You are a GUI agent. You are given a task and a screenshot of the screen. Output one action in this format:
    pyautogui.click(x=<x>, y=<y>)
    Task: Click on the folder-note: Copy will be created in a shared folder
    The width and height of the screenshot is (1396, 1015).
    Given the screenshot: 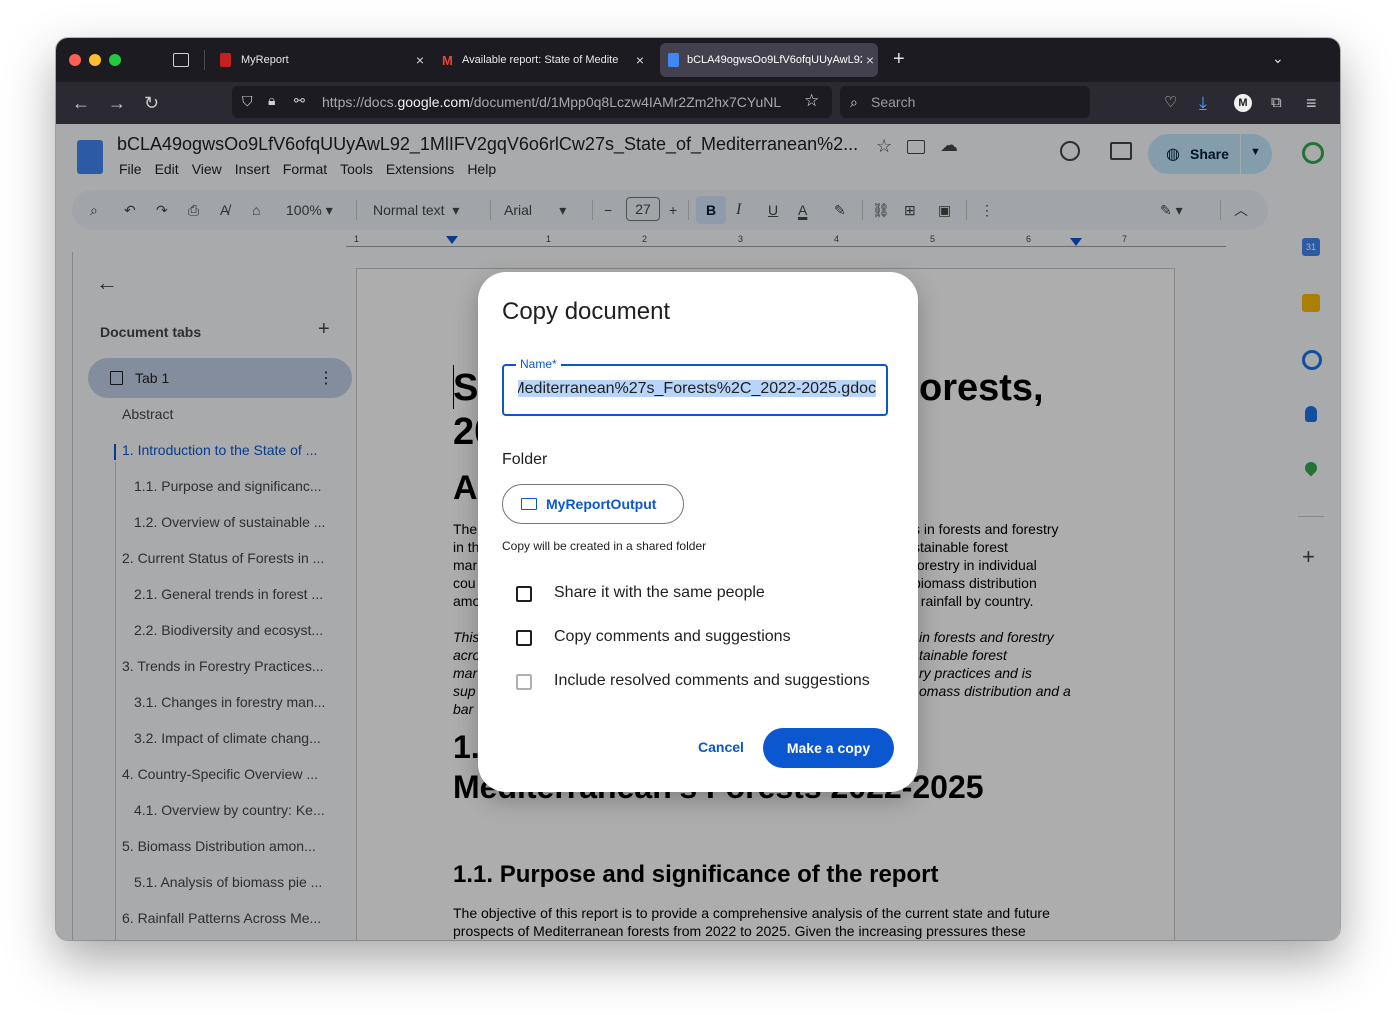 What is the action you would take?
    pyautogui.click(x=604, y=546)
    